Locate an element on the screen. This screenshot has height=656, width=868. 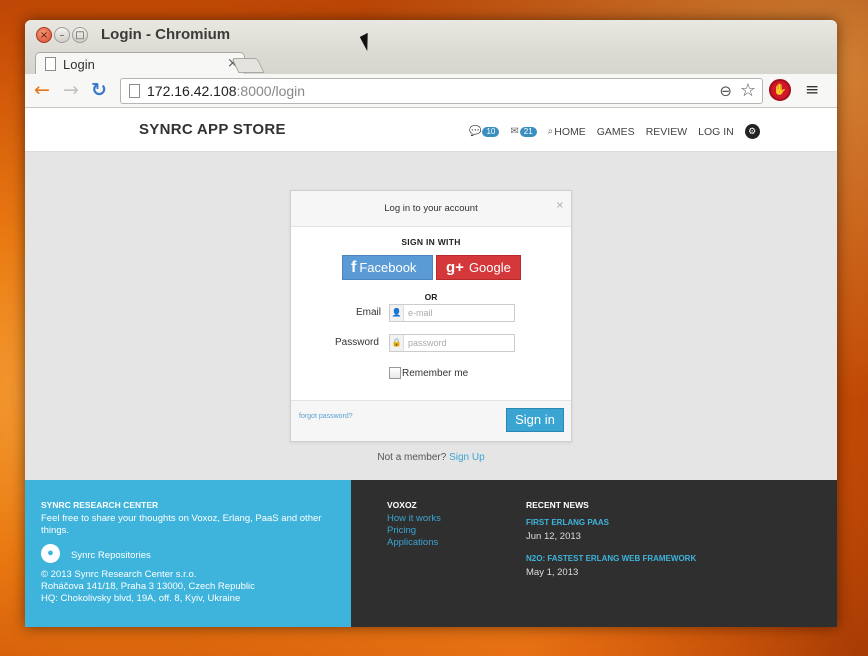
nav-login: LOG IN is located at coordinates (716, 132).